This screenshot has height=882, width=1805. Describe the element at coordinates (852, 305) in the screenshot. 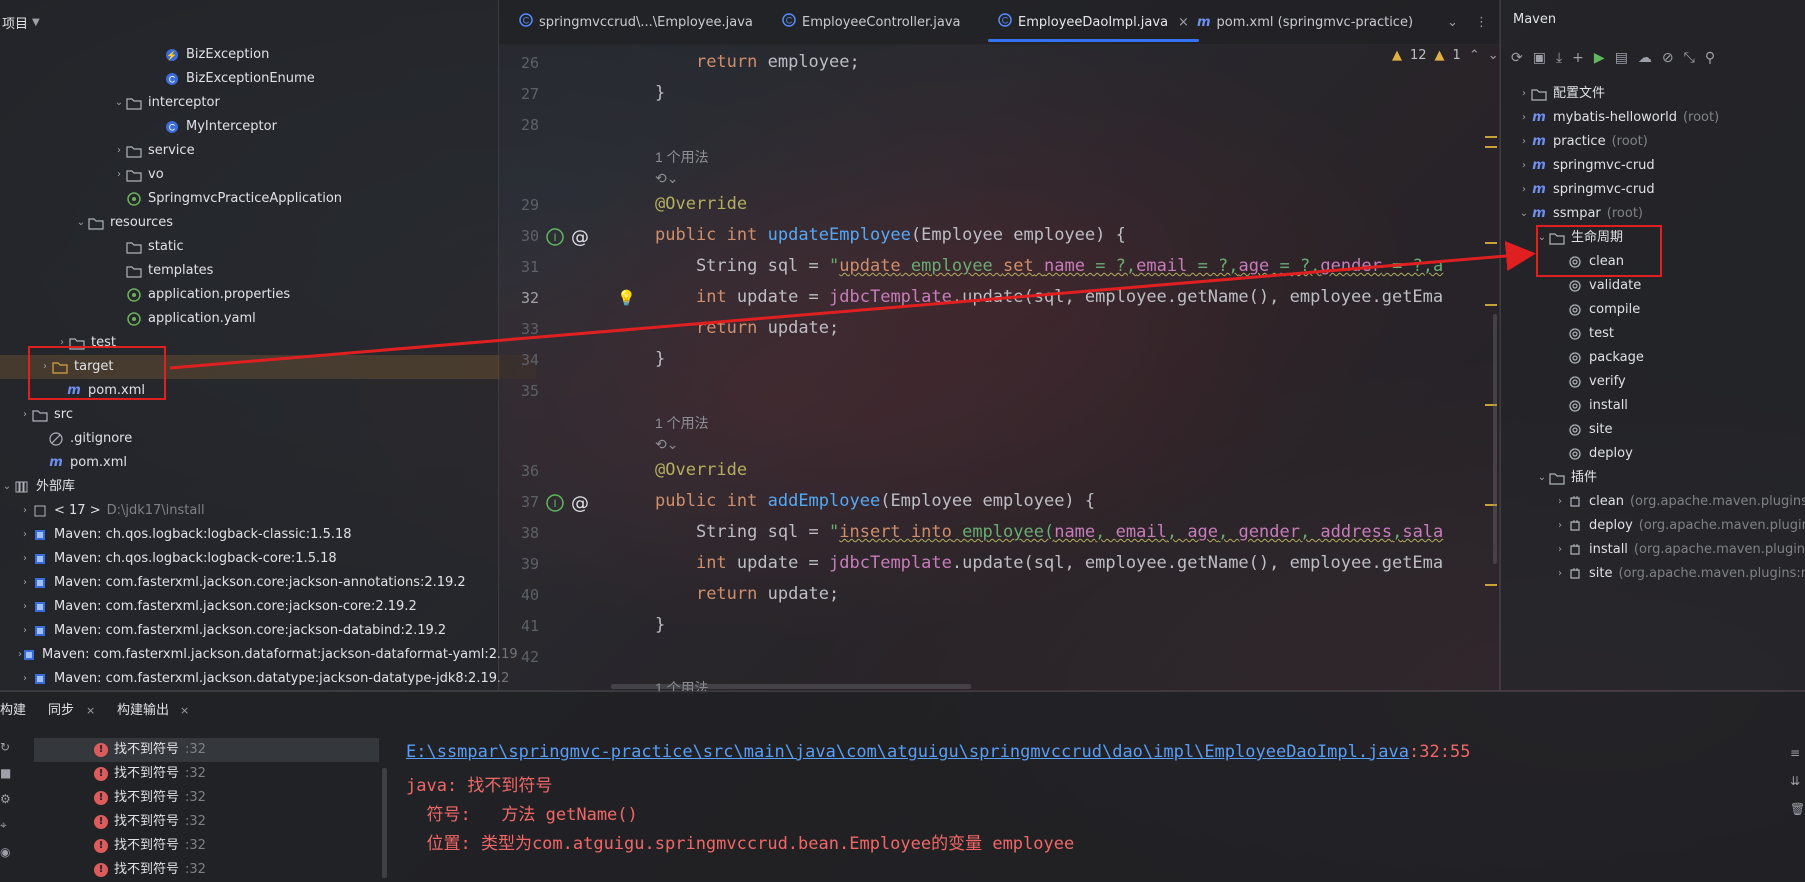

I see `annotation-arrow` at that location.